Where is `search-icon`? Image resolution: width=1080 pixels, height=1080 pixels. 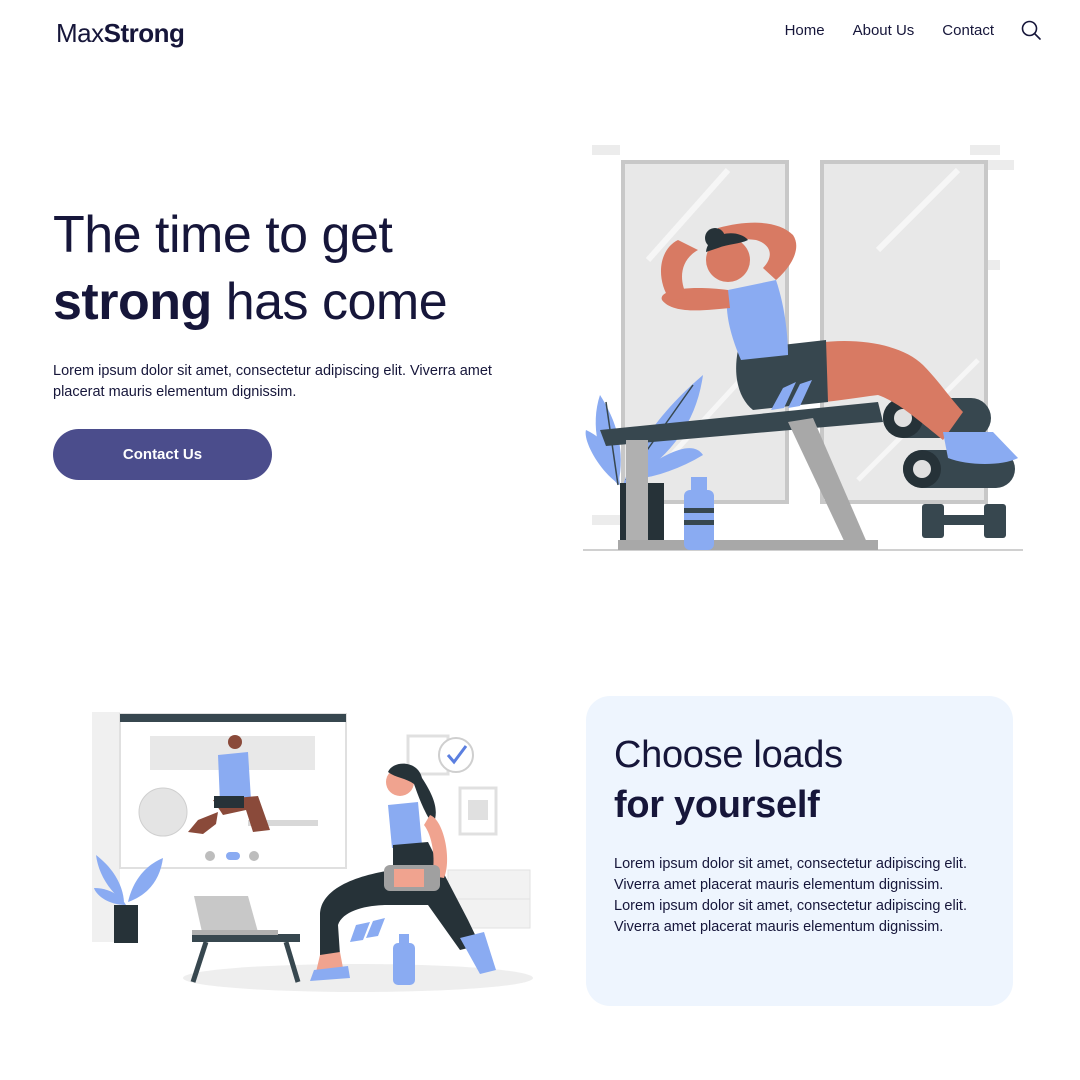 search-icon is located at coordinates (1031, 30).